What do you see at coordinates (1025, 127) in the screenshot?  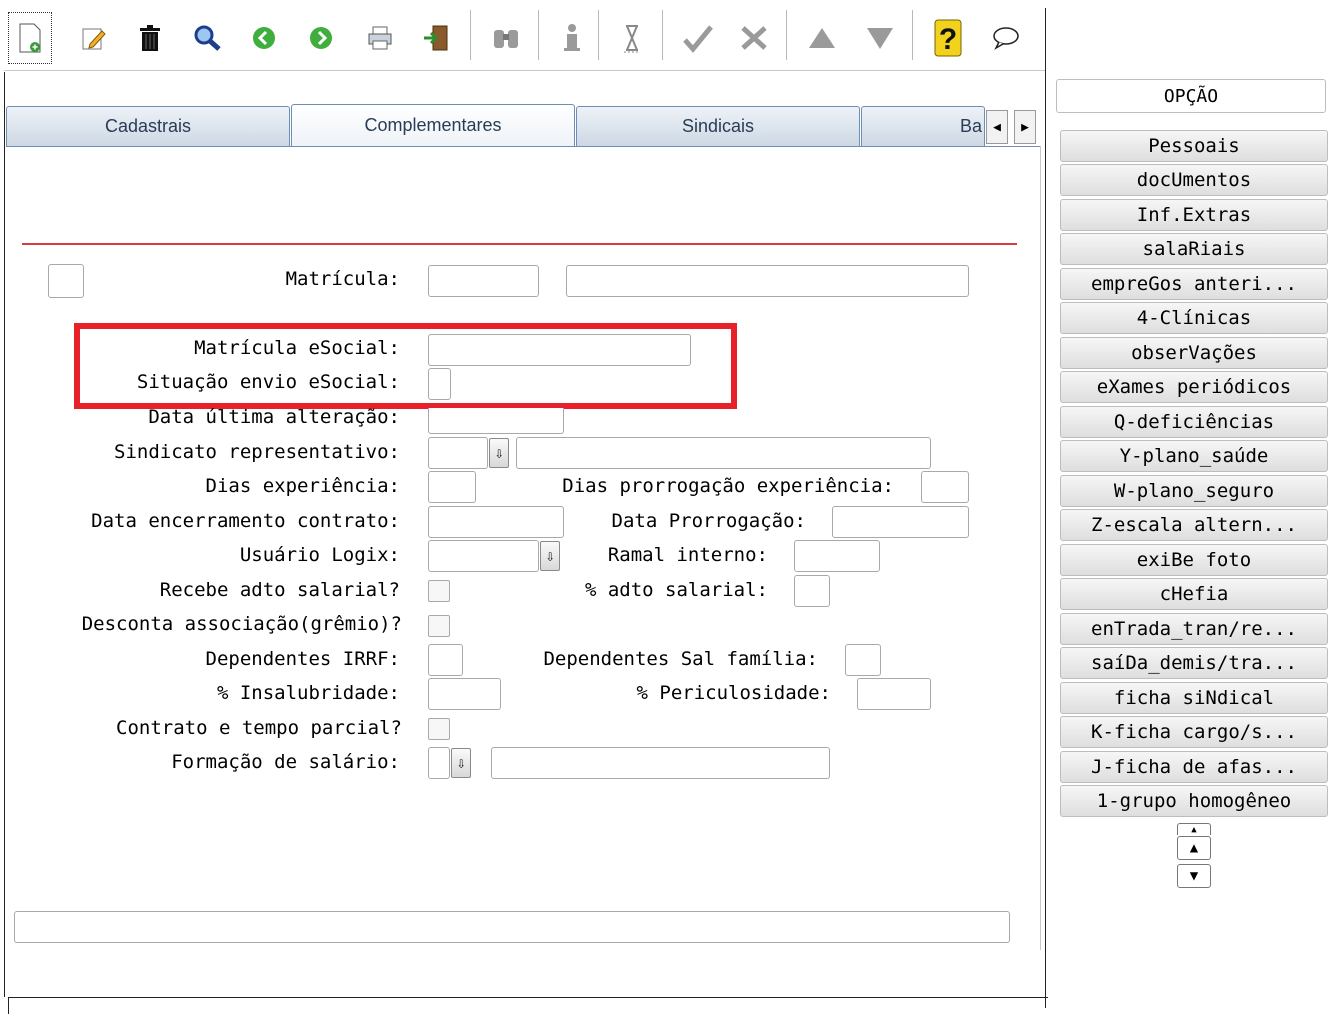 I see `tab-scroll-right-icon: ▶` at bounding box center [1025, 127].